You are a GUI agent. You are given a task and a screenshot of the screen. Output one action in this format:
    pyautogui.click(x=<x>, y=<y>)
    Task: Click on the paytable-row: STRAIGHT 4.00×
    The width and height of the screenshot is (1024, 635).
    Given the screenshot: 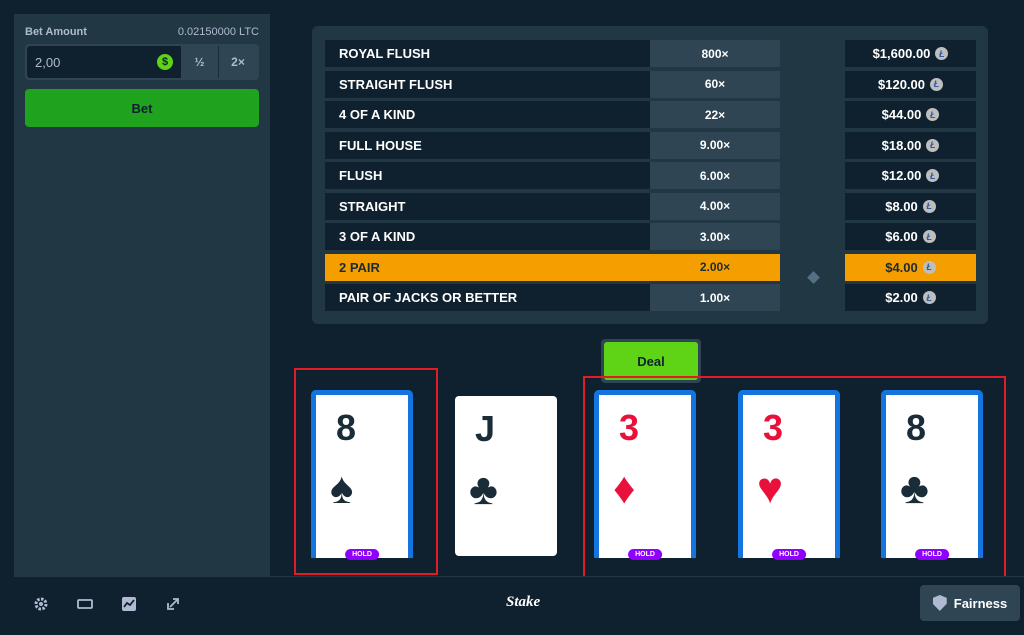 What is the action you would take?
    pyautogui.click(x=552, y=206)
    